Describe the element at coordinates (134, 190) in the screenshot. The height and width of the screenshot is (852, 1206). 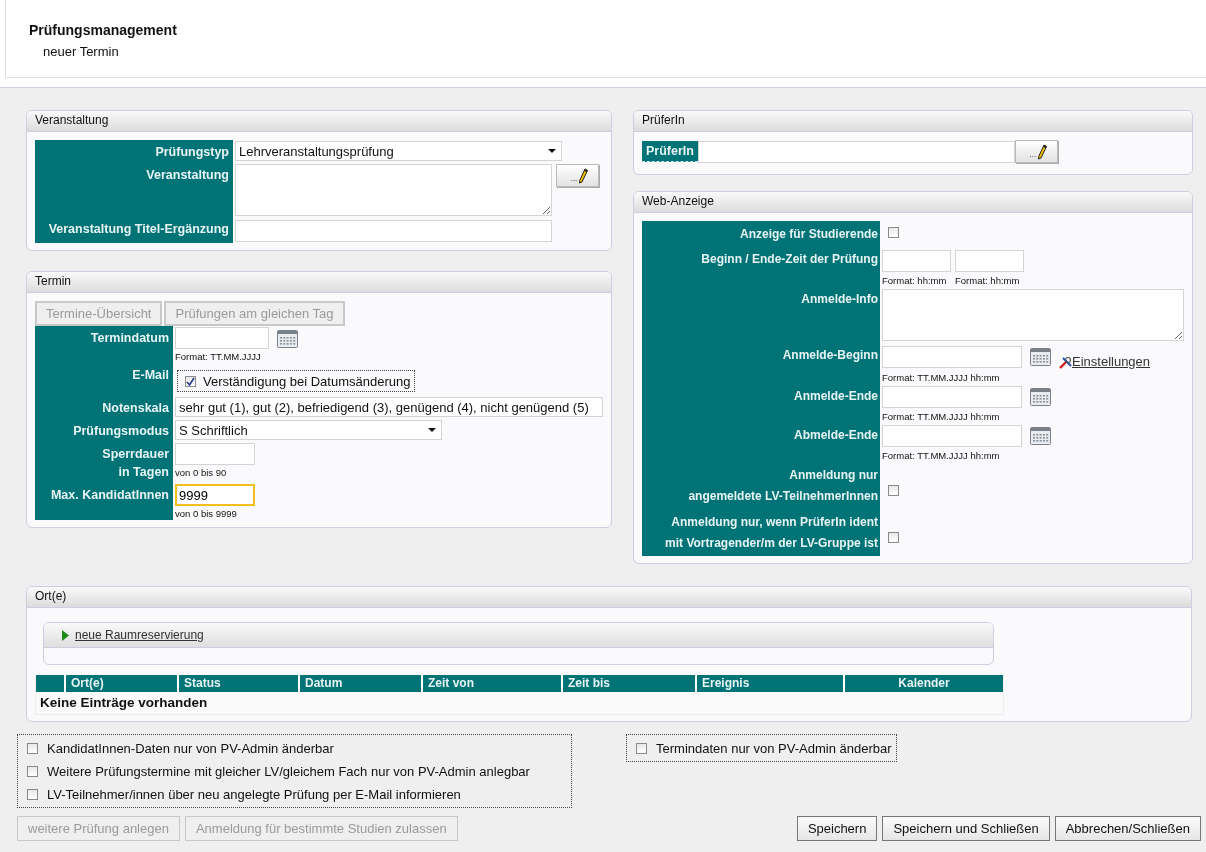
I see `field-label: Veranstaltung` at that location.